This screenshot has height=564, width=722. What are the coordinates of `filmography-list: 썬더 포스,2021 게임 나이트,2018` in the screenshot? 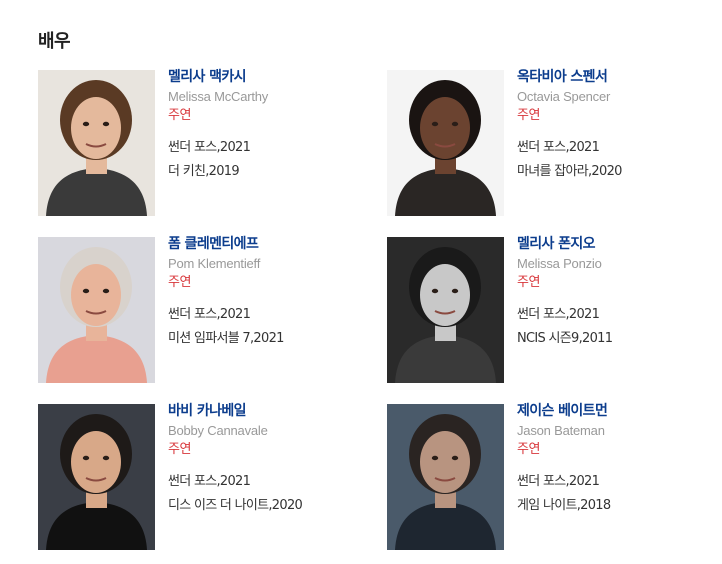 It's located at (617, 494).